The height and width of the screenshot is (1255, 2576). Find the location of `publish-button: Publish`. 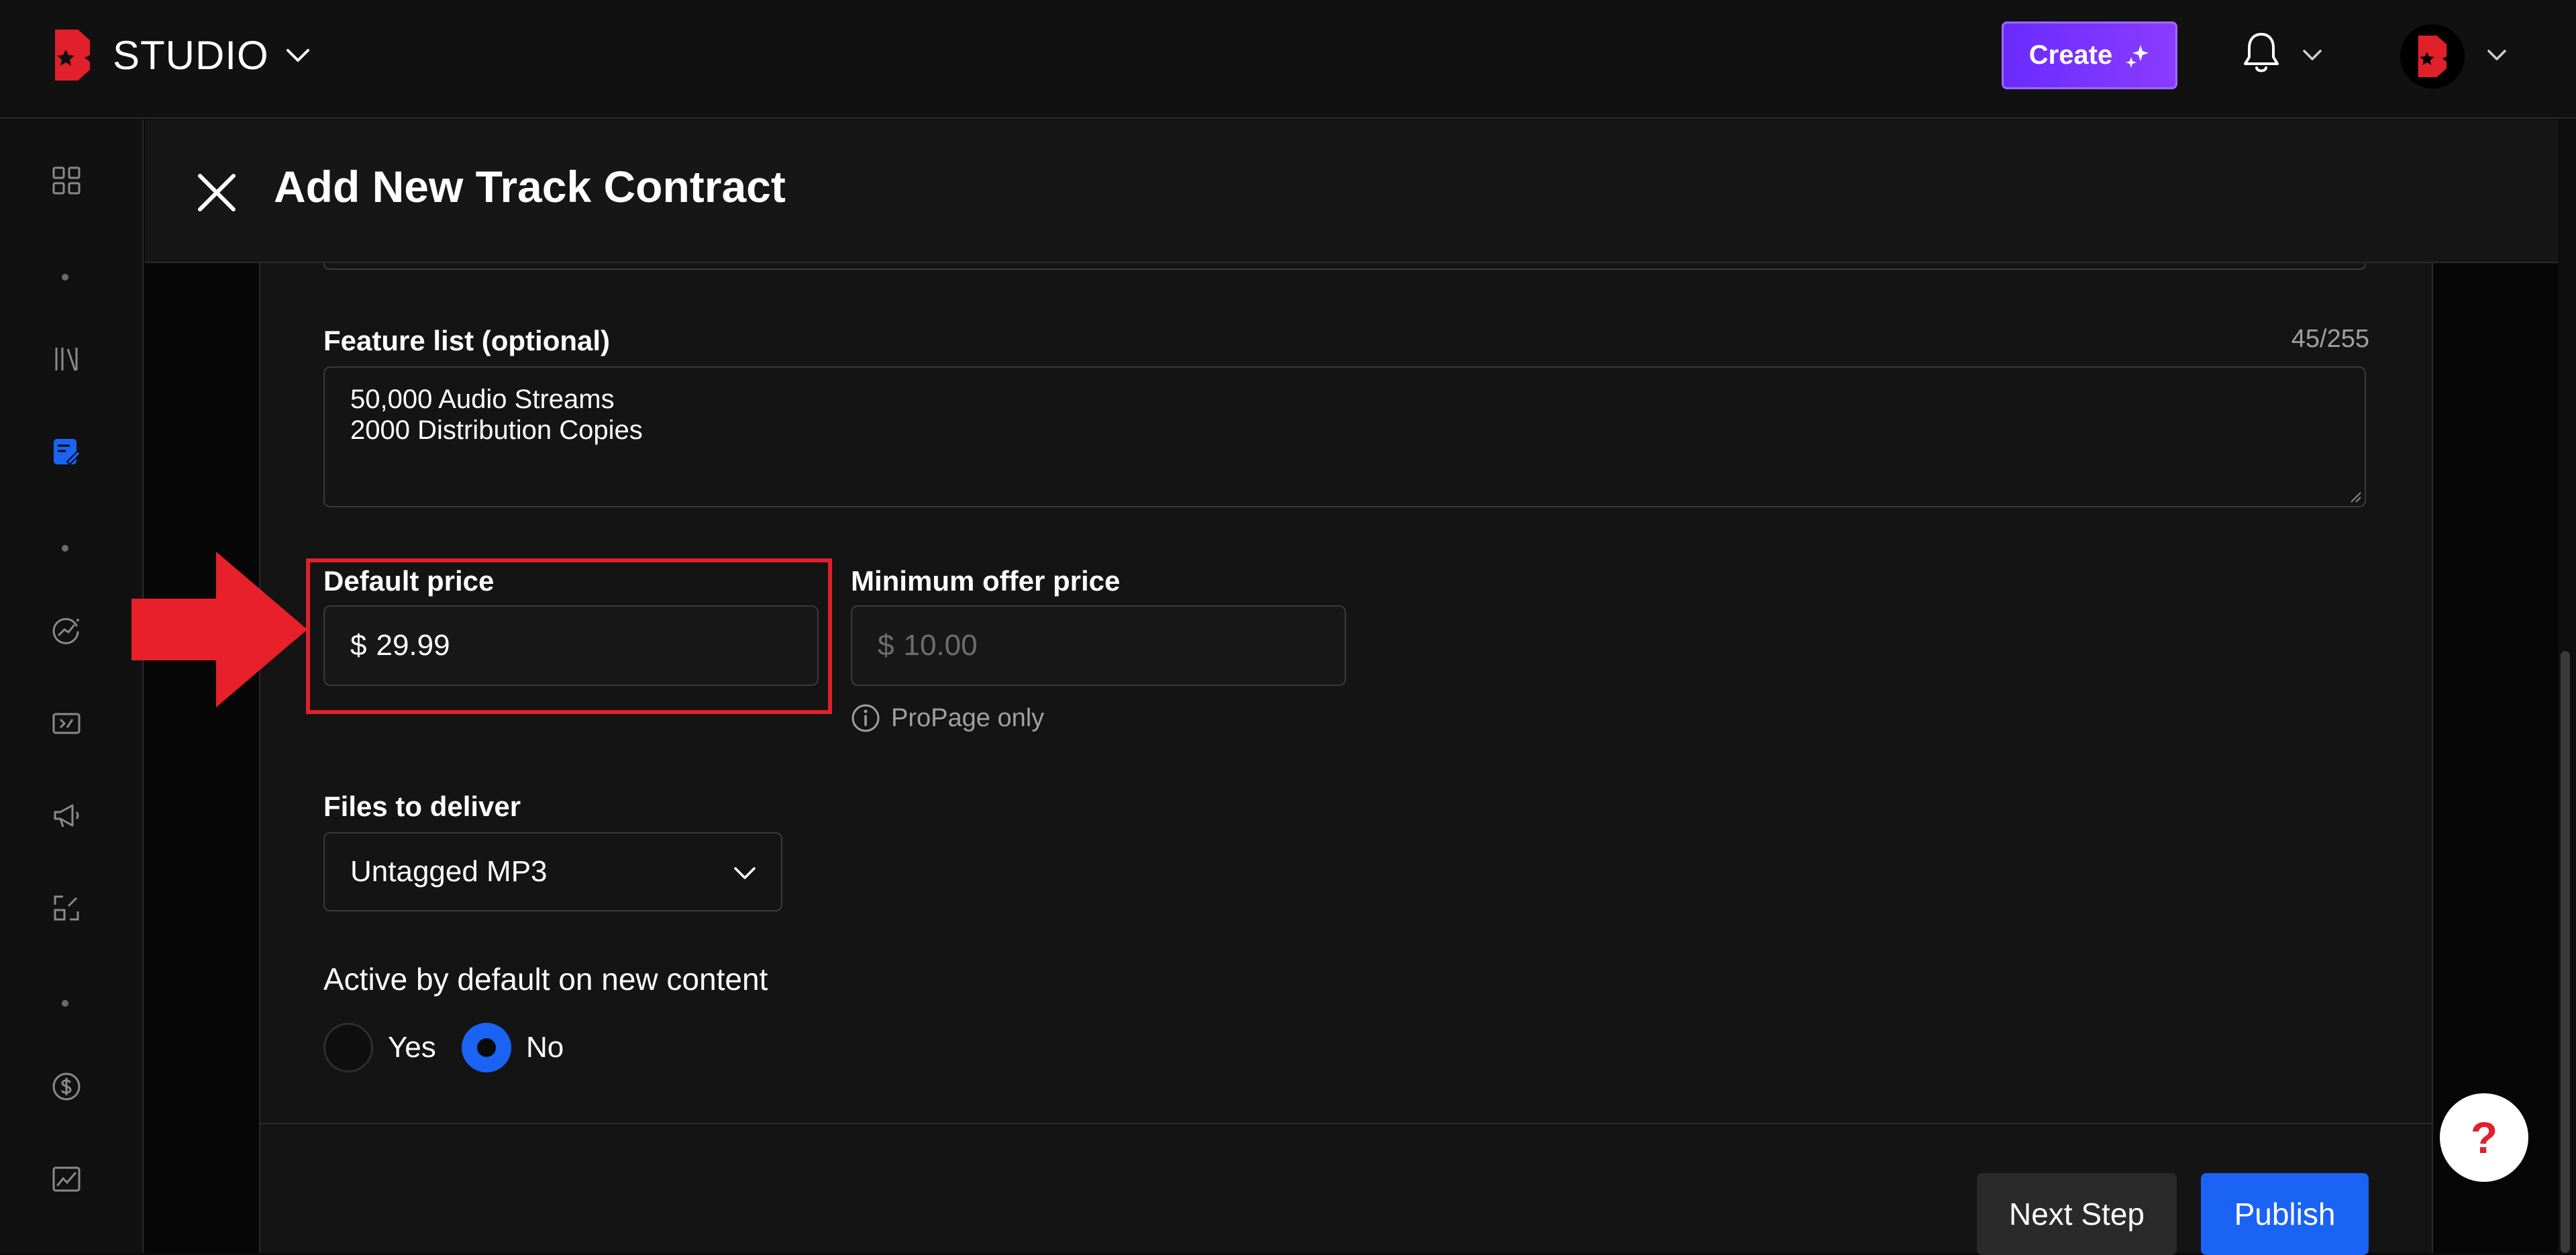

publish-button: Publish is located at coordinates (2285, 1214).